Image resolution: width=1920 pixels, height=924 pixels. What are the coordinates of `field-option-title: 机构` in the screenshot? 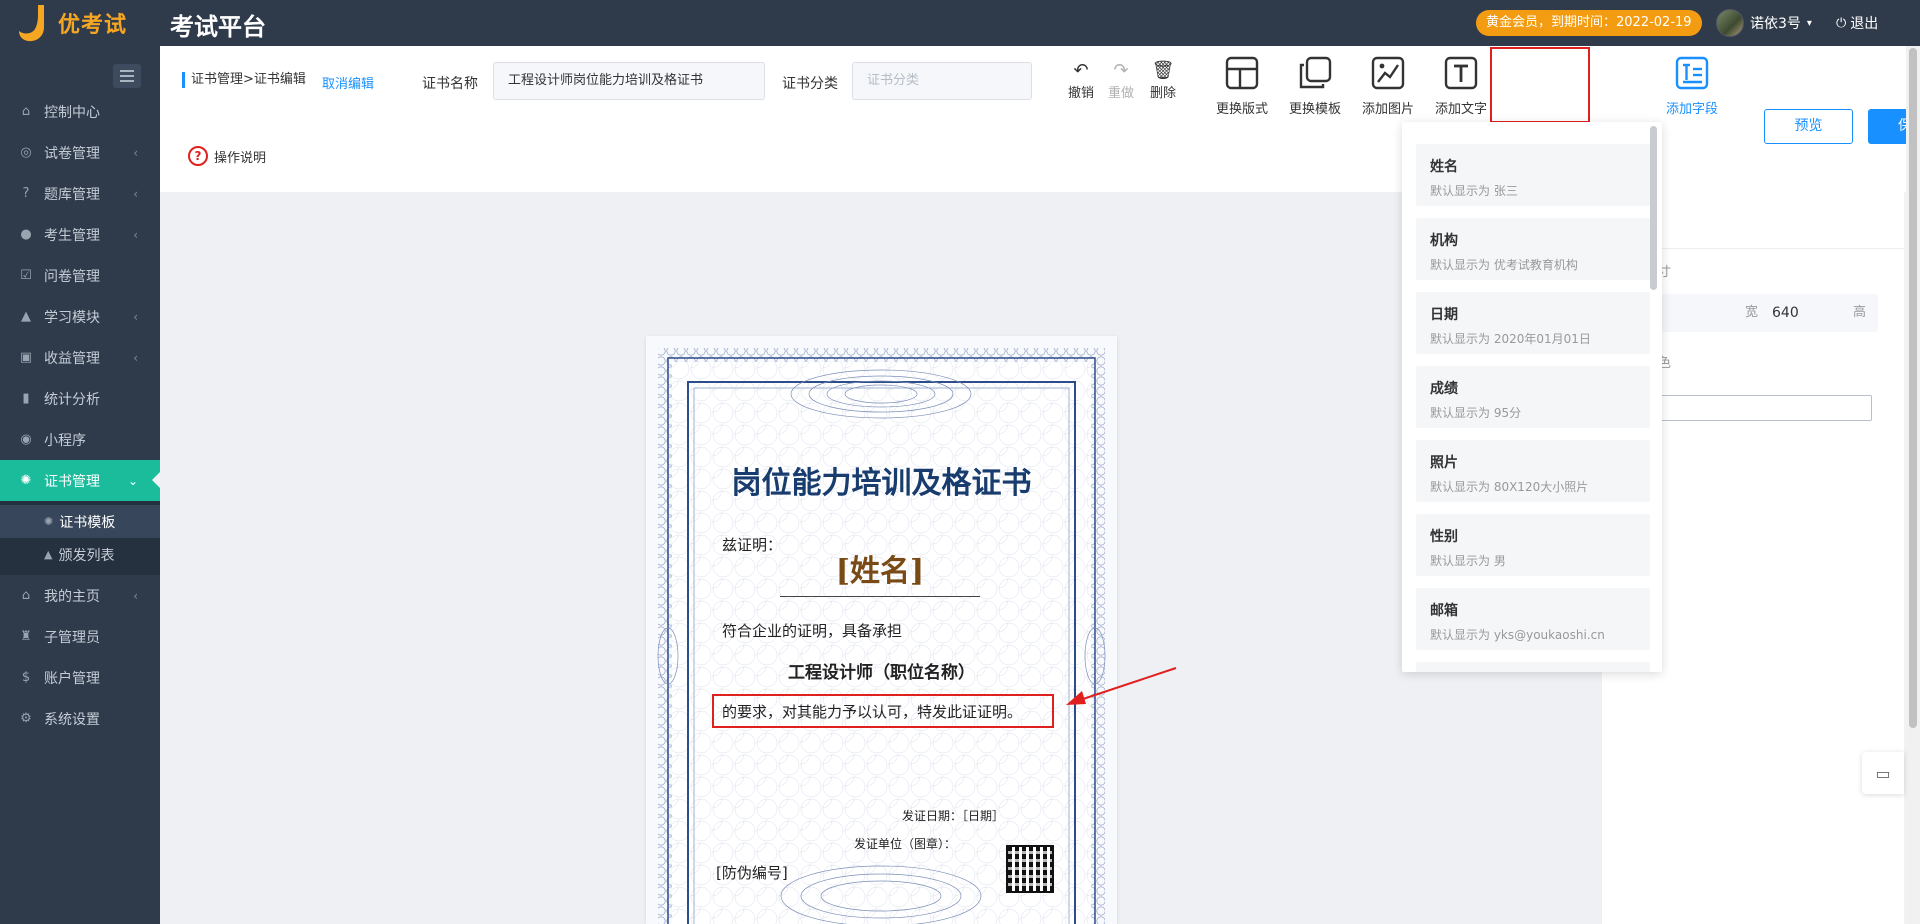 It's located at (1444, 241).